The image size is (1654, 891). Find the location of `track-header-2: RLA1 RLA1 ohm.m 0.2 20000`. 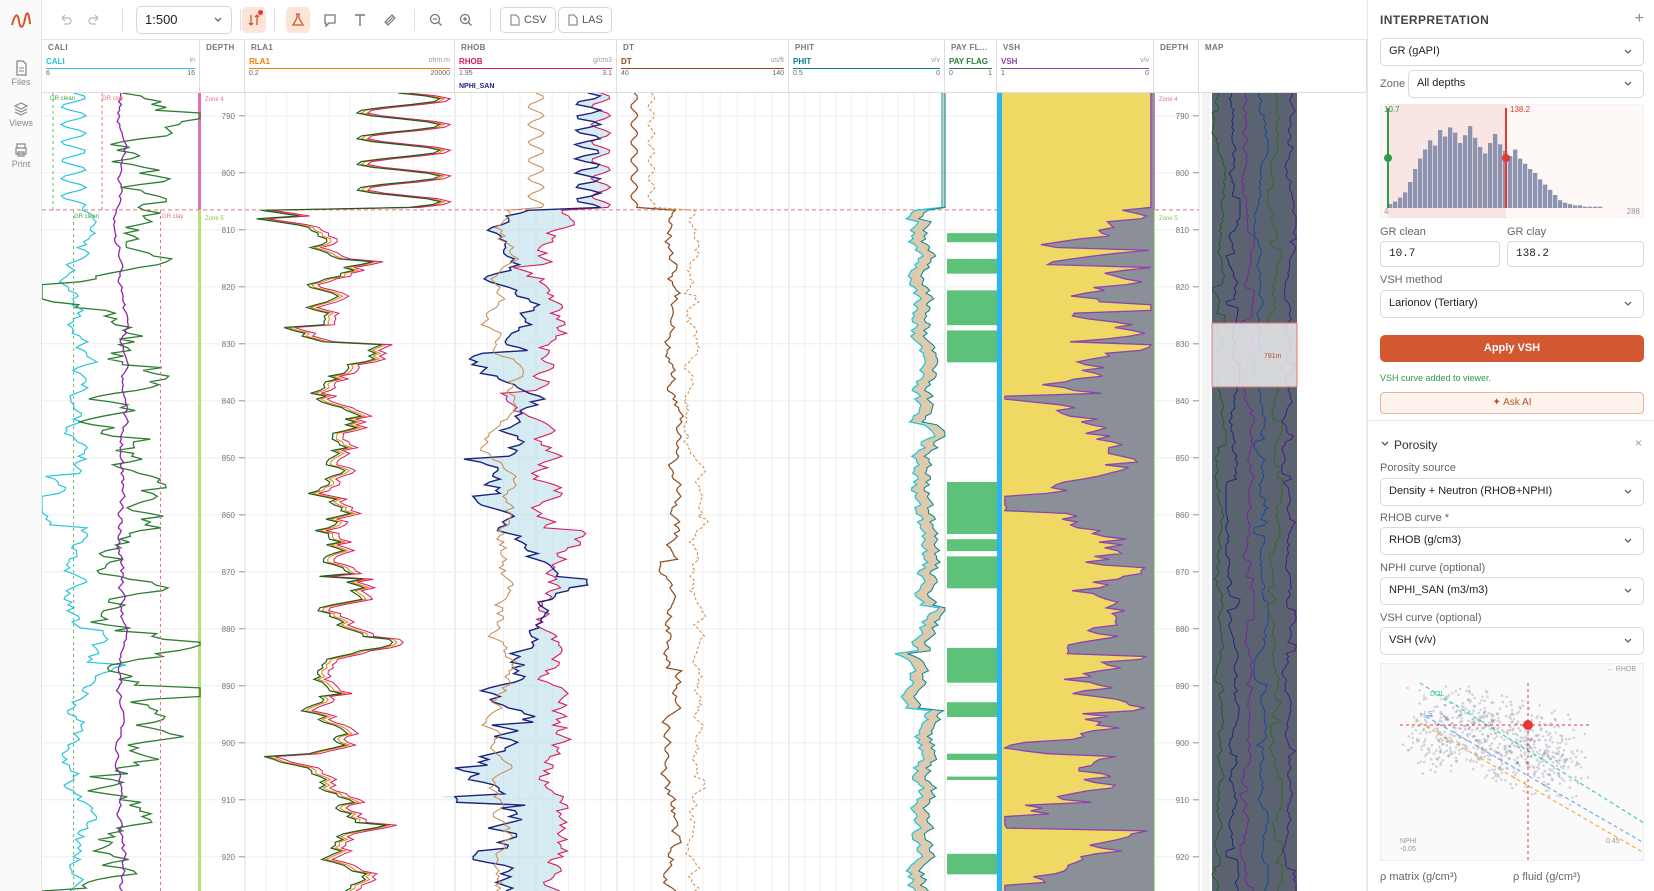

track-header-2: RLA1 RLA1 ohm.m 0.2 20000 is located at coordinates (350, 66).